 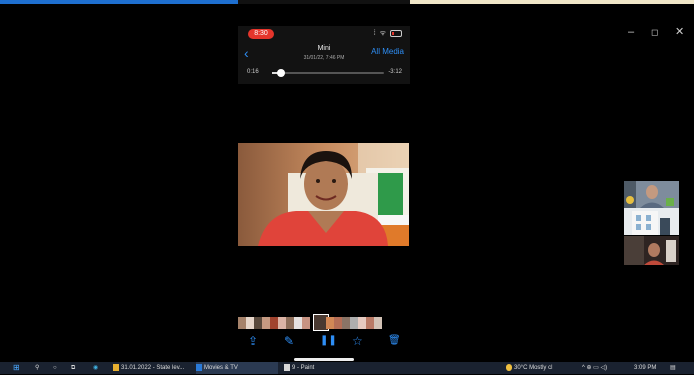 What do you see at coordinates (357, 341) in the screenshot?
I see `favorite-star-icon: ☆` at bounding box center [357, 341].